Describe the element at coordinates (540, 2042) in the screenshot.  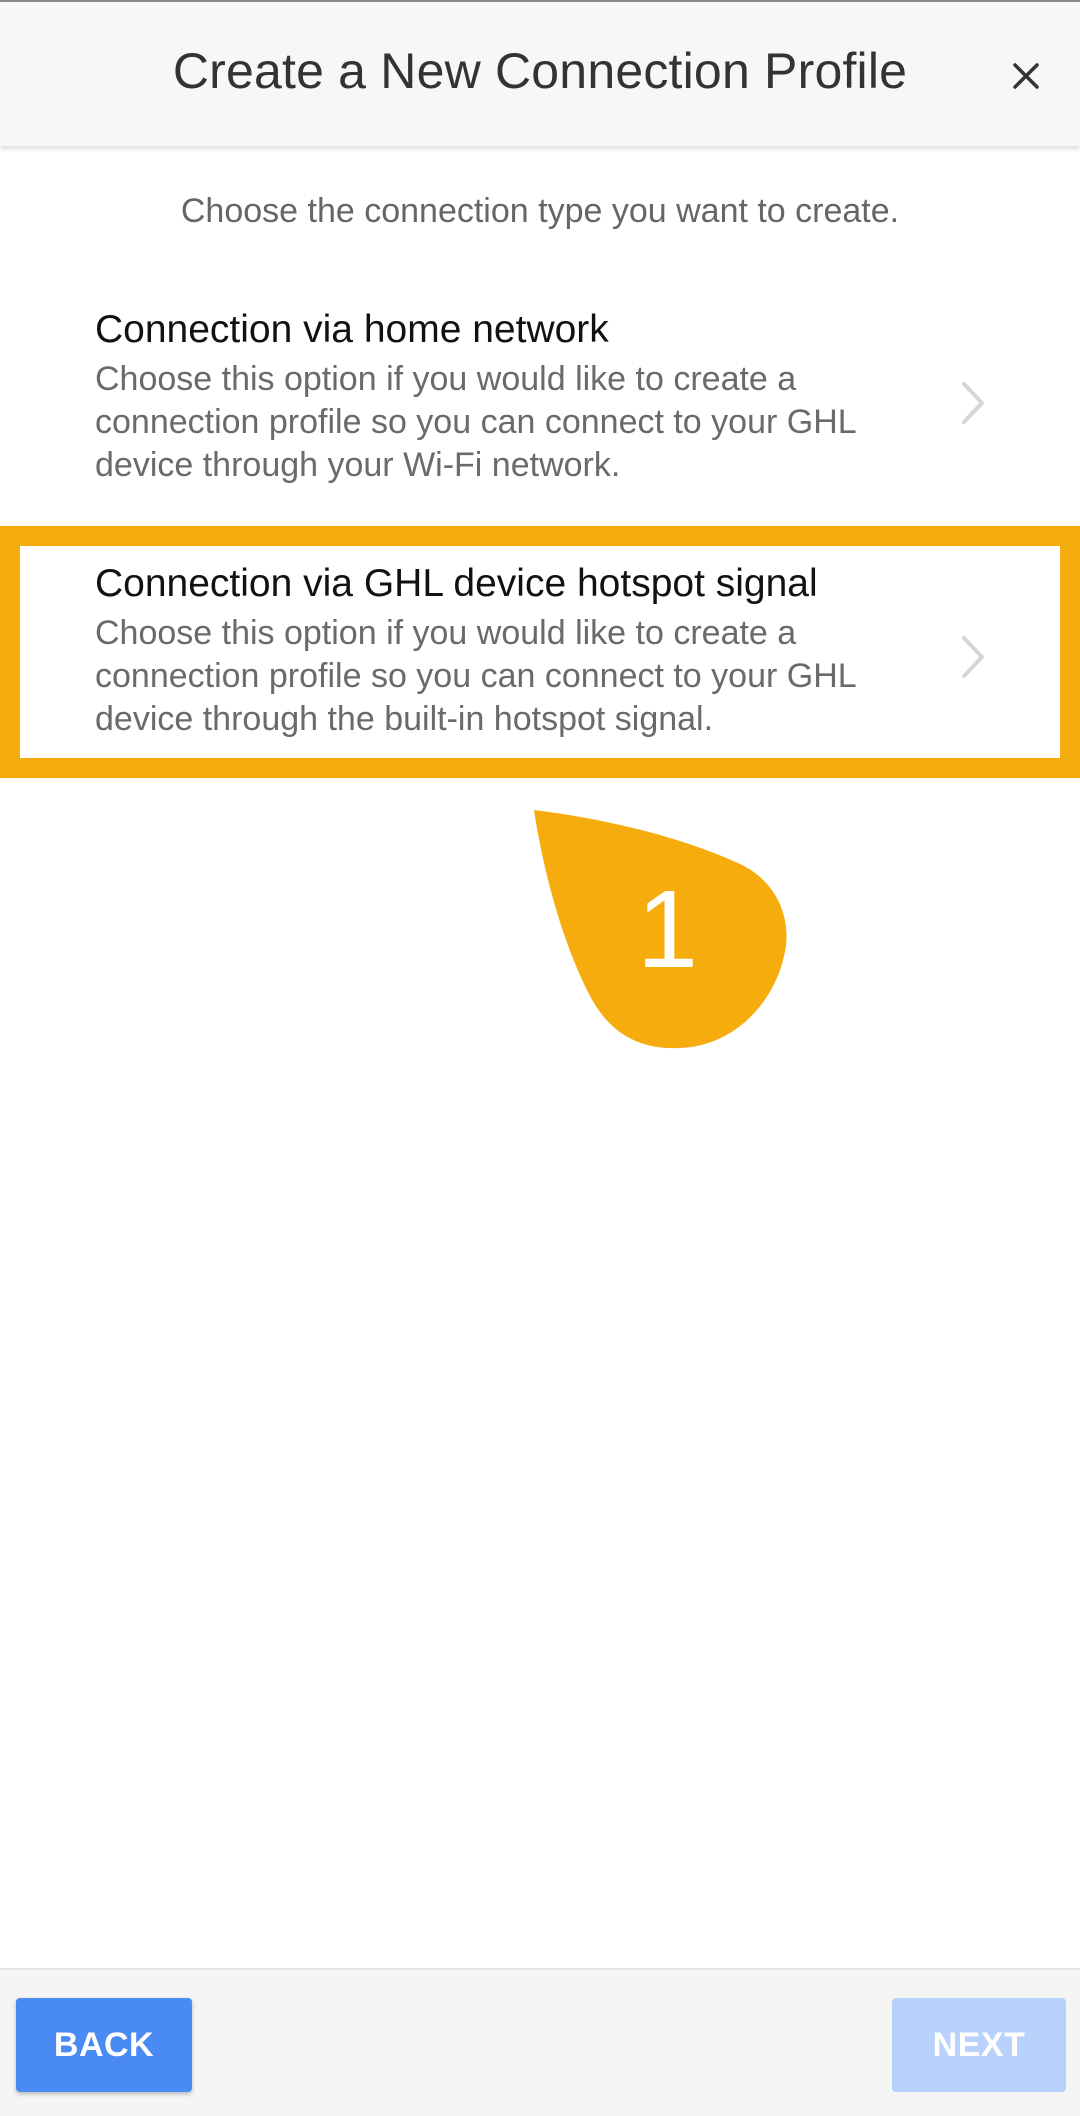
I see `footer-bar: BACK NEXT` at that location.